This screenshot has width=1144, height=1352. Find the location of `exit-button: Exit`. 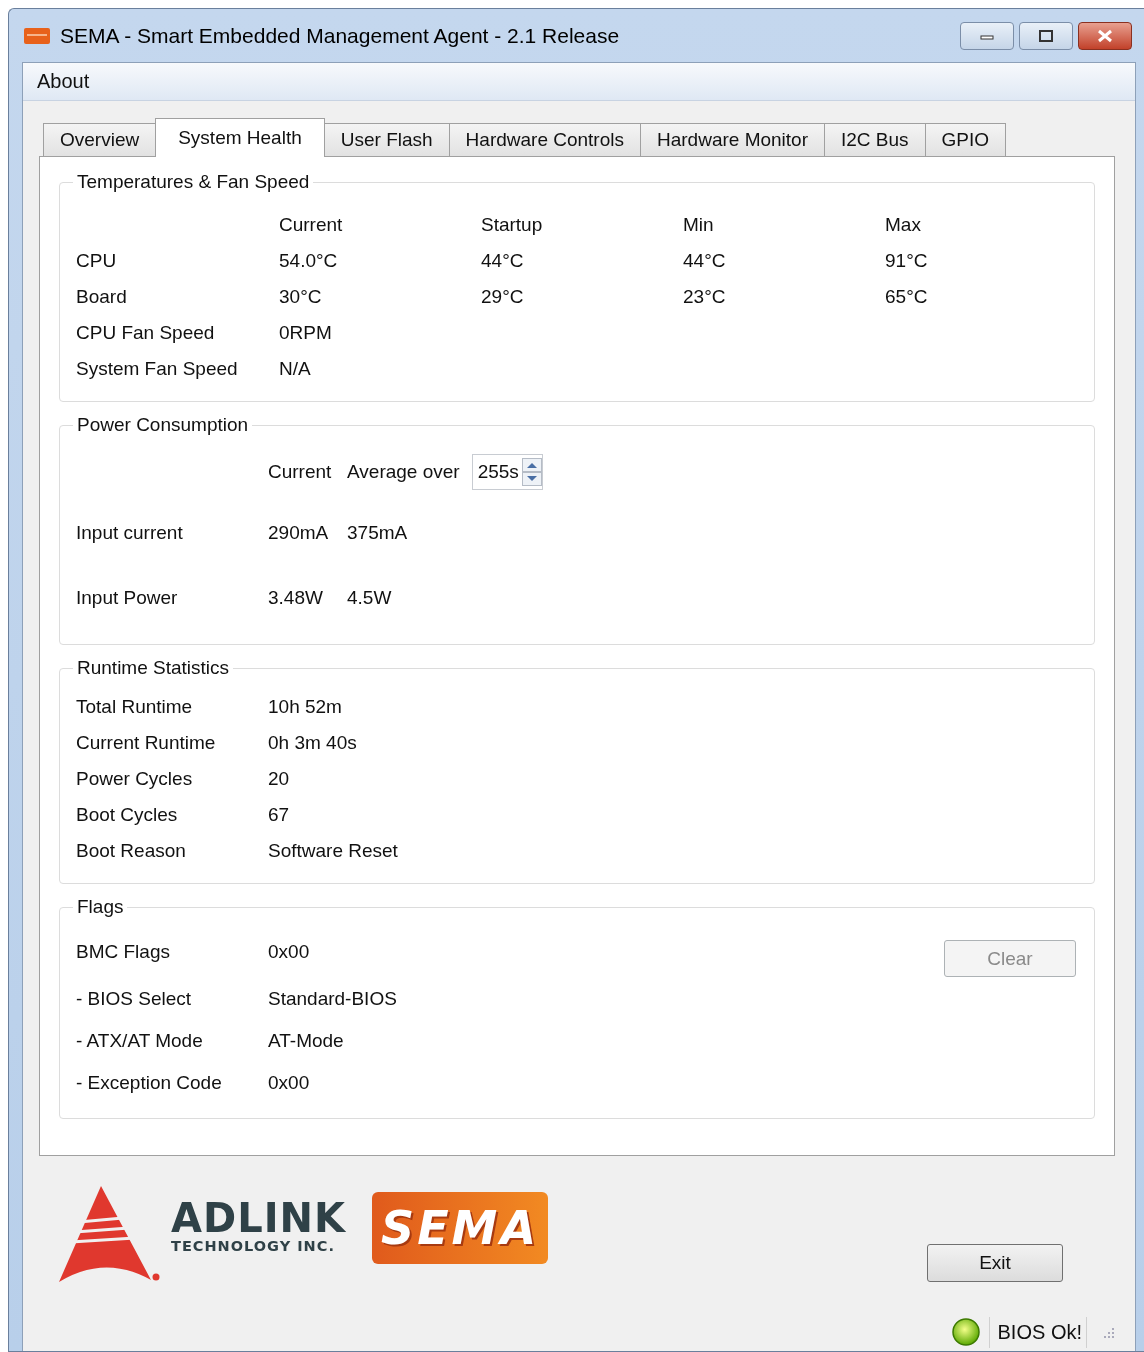

exit-button: Exit is located at coordinates (995, 1263).